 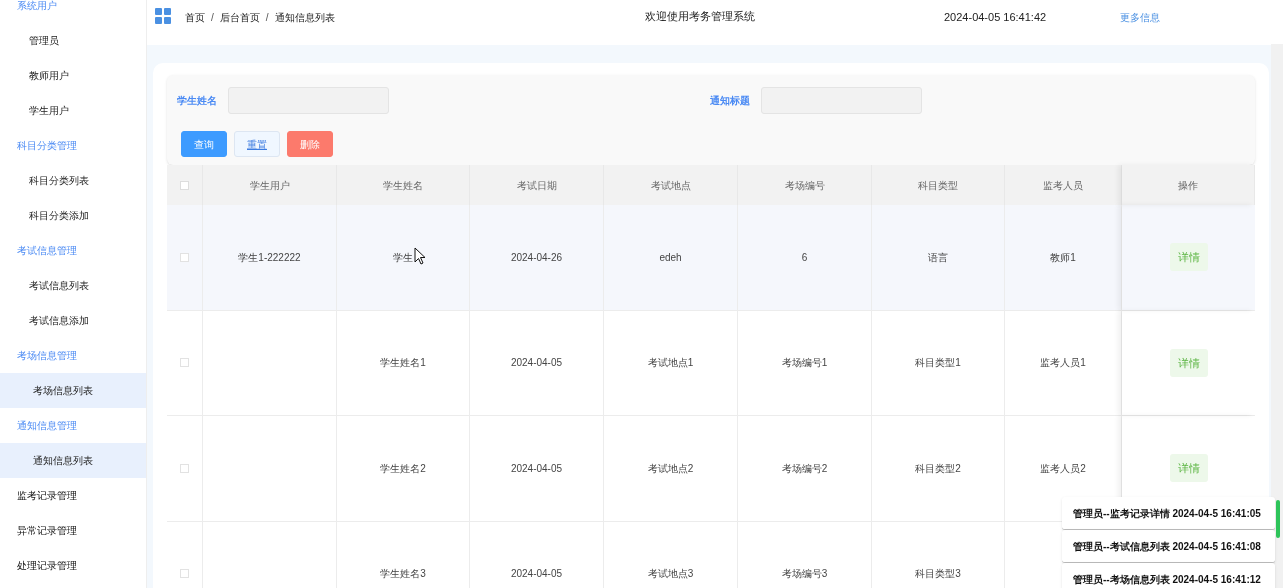 What do you see at coordinates (1063, 363) in the screenshot?
I see `table-cell-text: 监考人员1` at bounding box center [1063, 363].